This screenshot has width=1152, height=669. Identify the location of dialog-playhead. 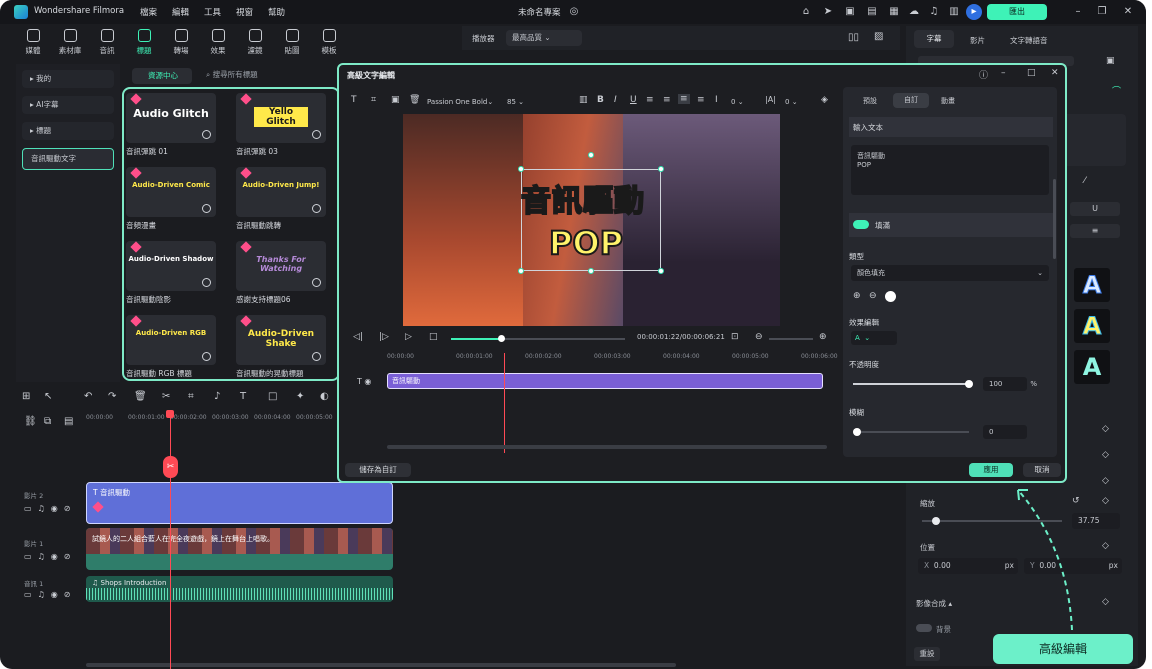
(504, 403).